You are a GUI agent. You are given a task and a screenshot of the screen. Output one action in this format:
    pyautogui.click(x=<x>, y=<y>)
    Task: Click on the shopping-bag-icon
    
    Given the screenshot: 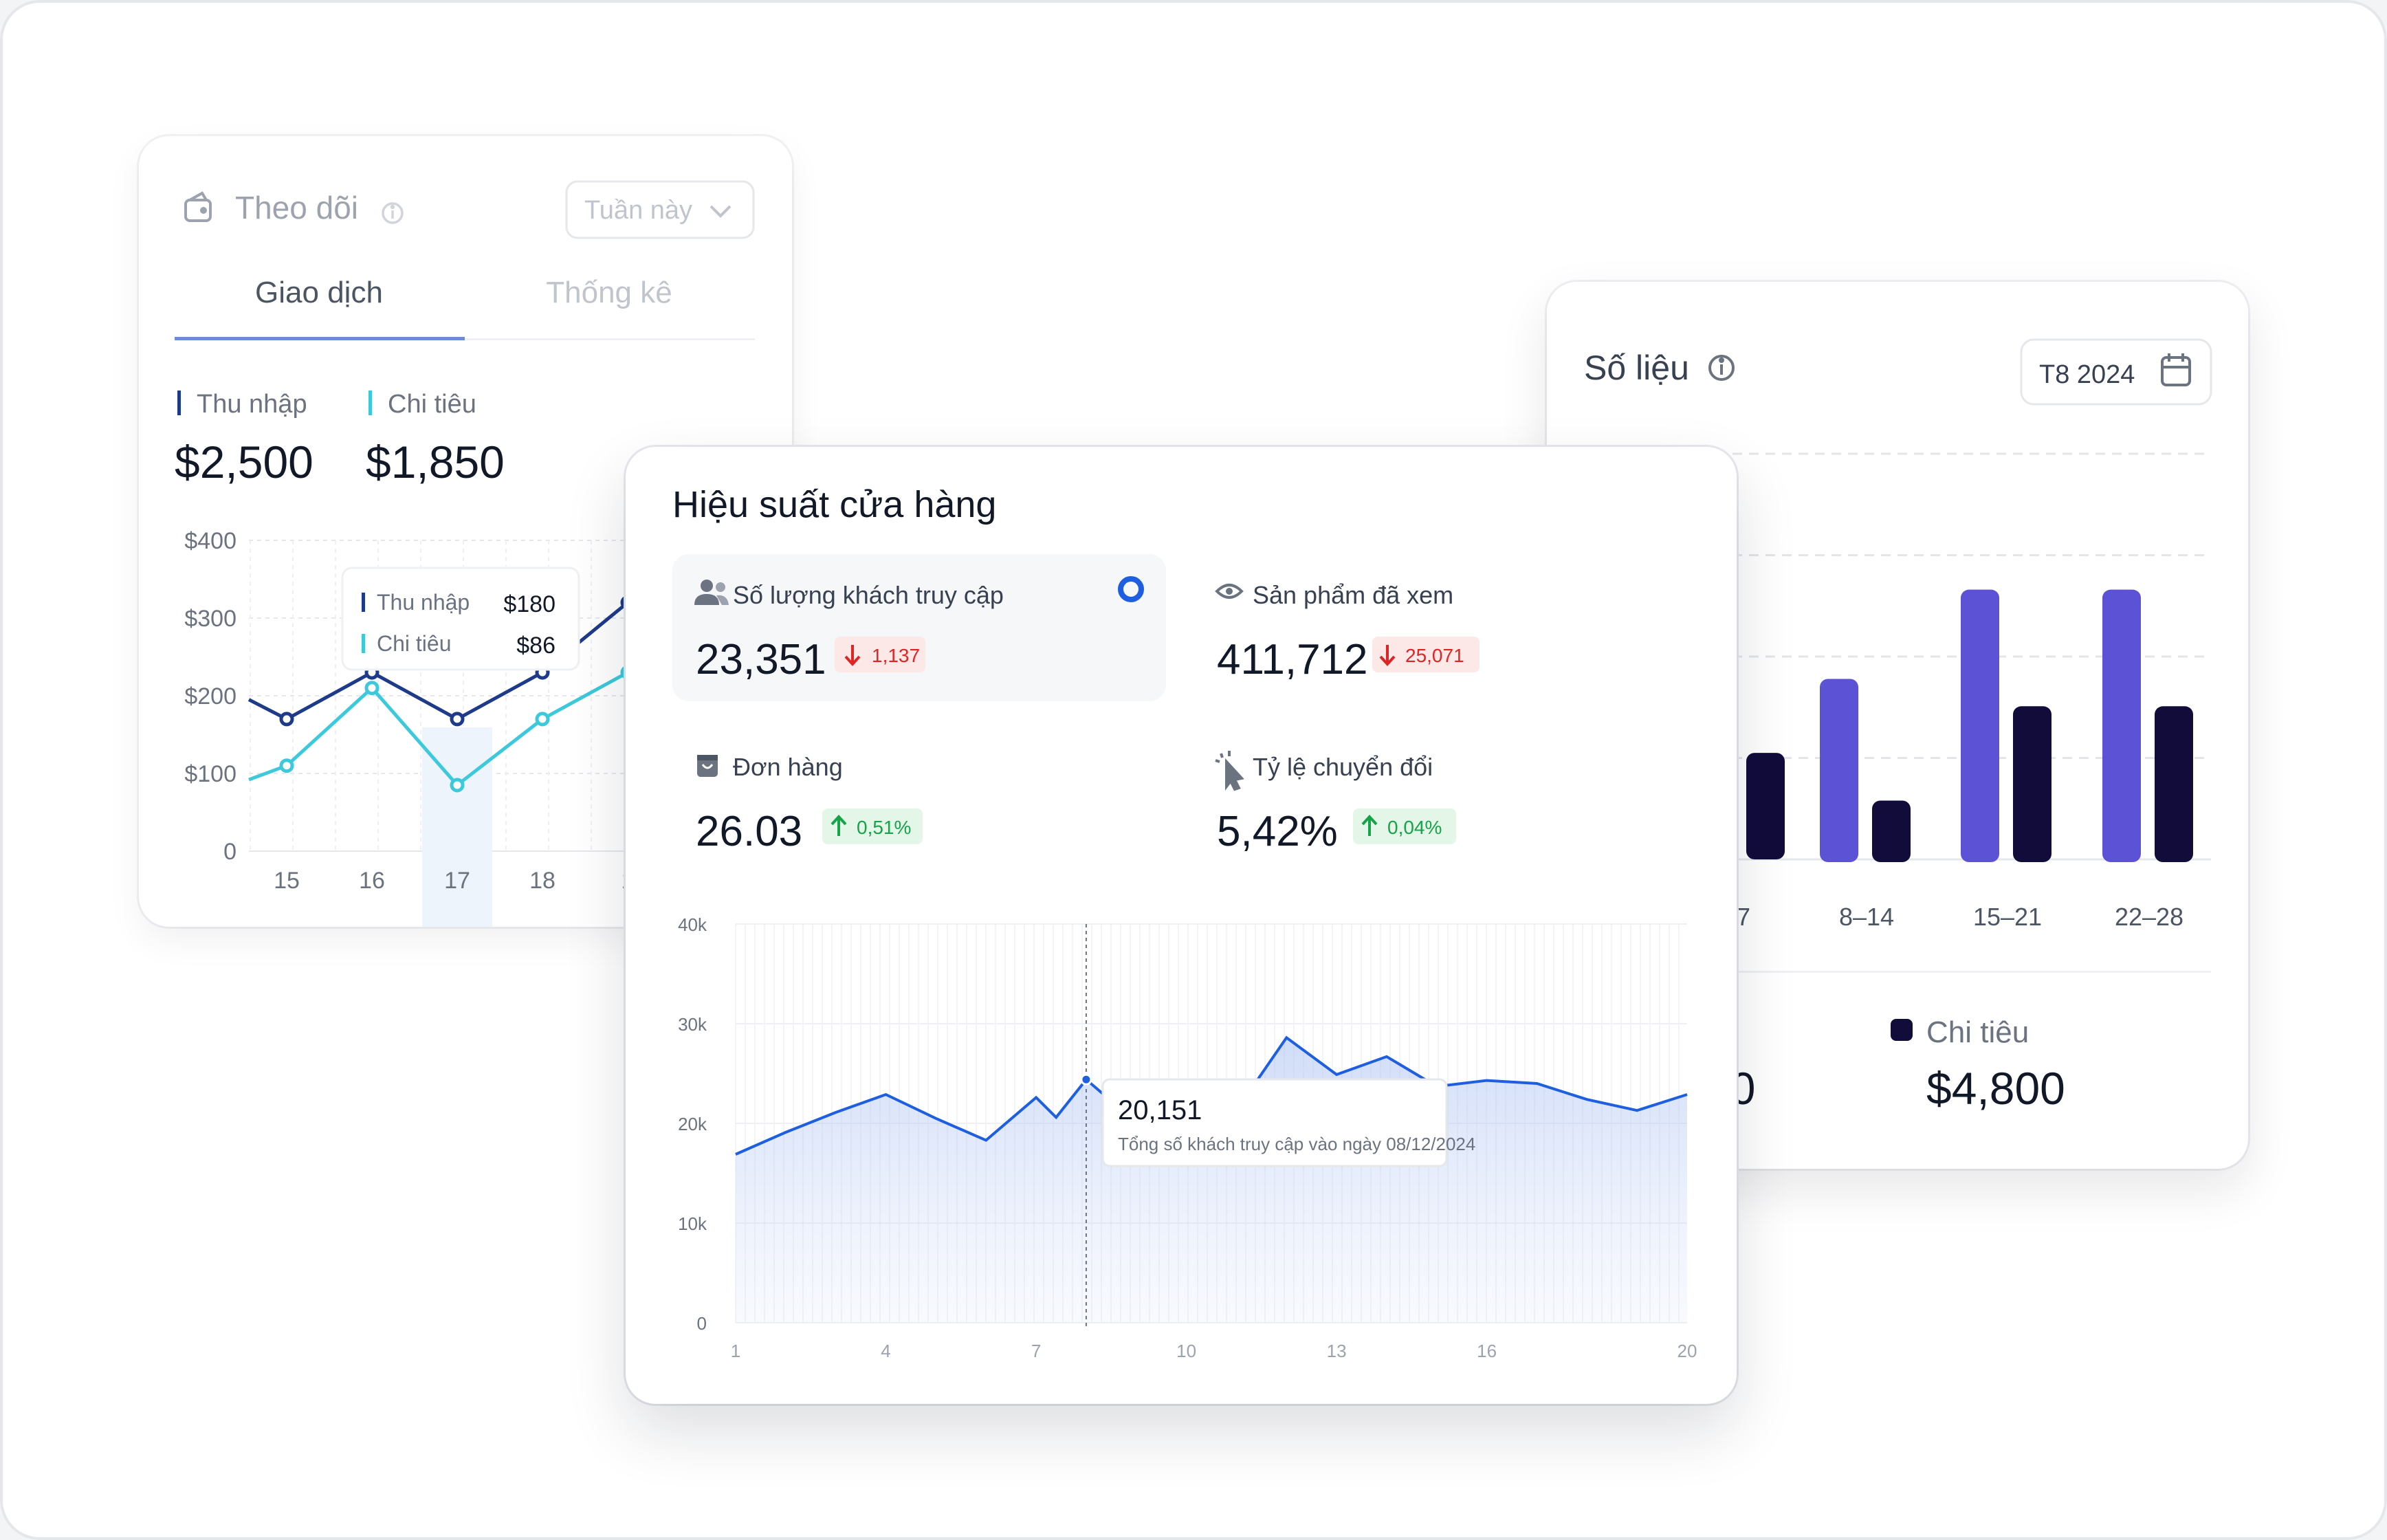 What is the action you would take?
    pyautogui.click(x=707, y=766)
    